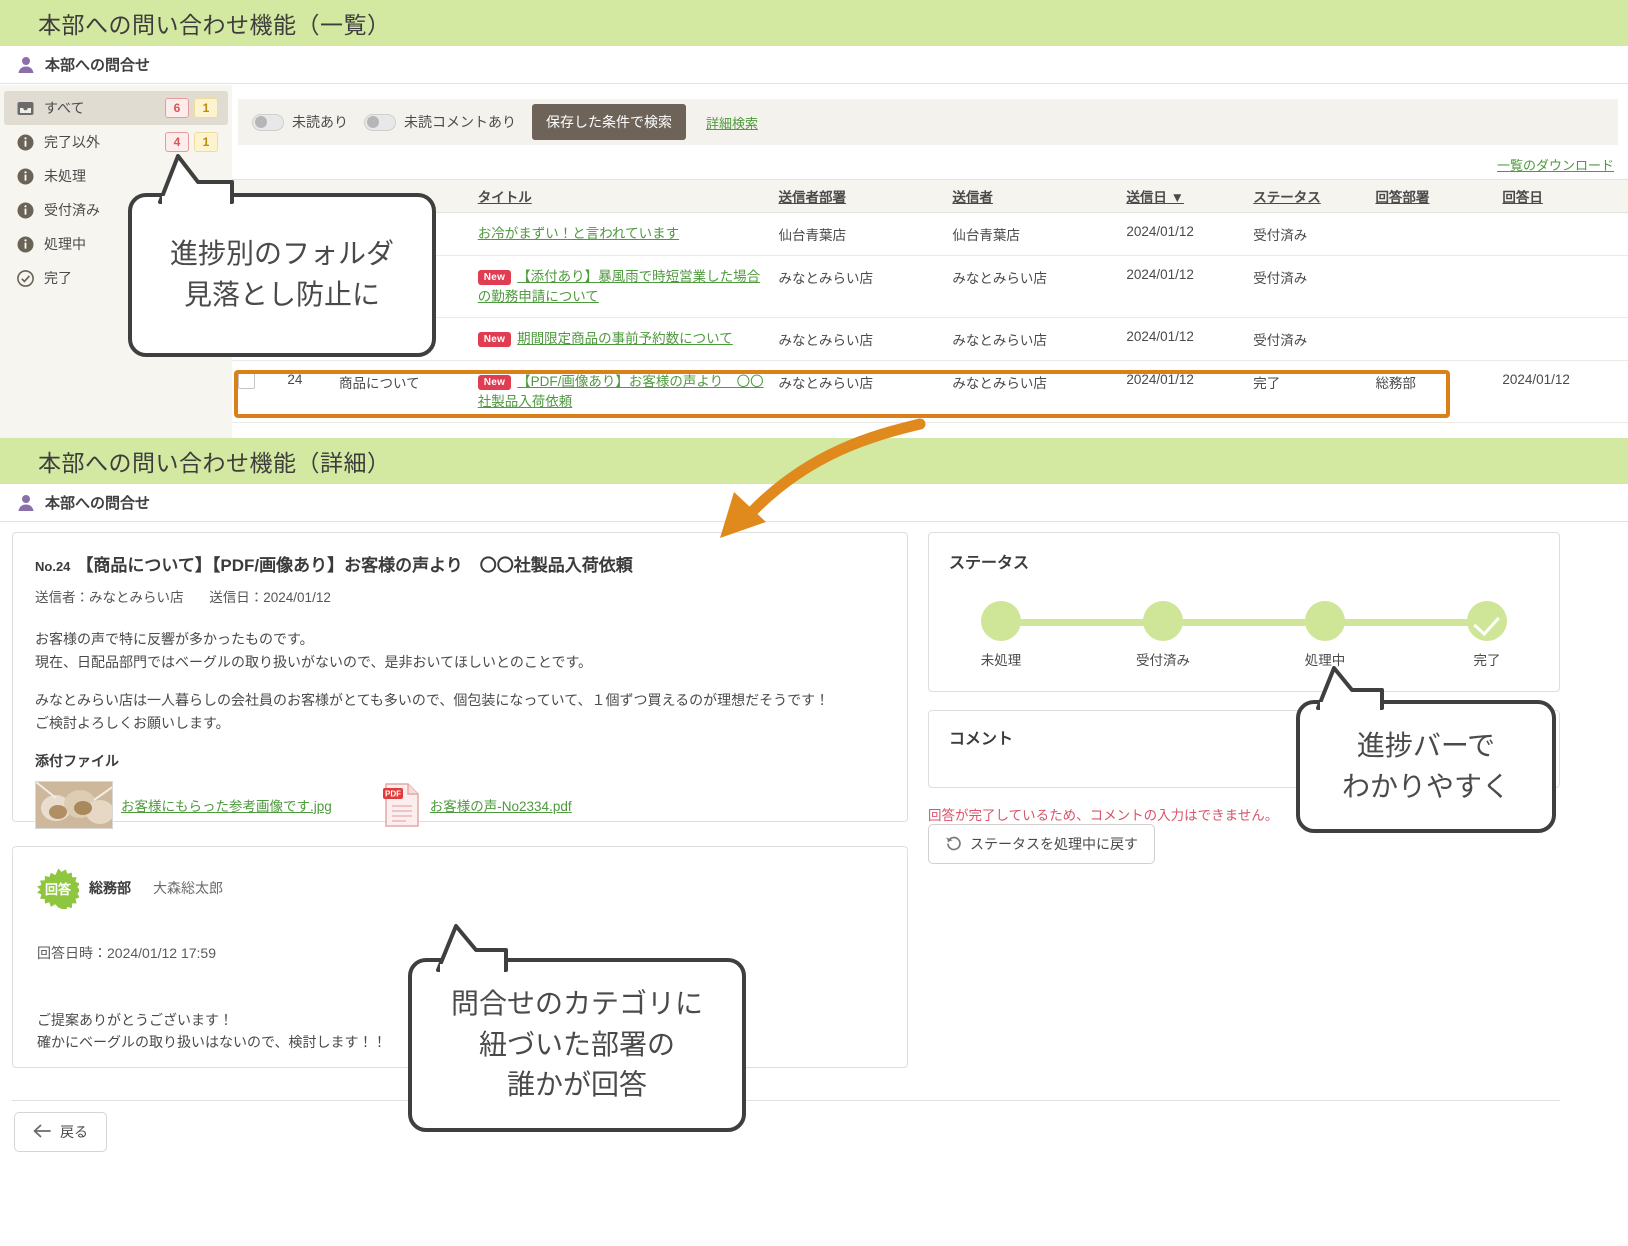 Image resolution: width=1628 pixels, height=1246 pixels. Describe the element at coordinates (1433, 196) in the screenshot. I see `th-reply-dept: 回答部署` at that location.